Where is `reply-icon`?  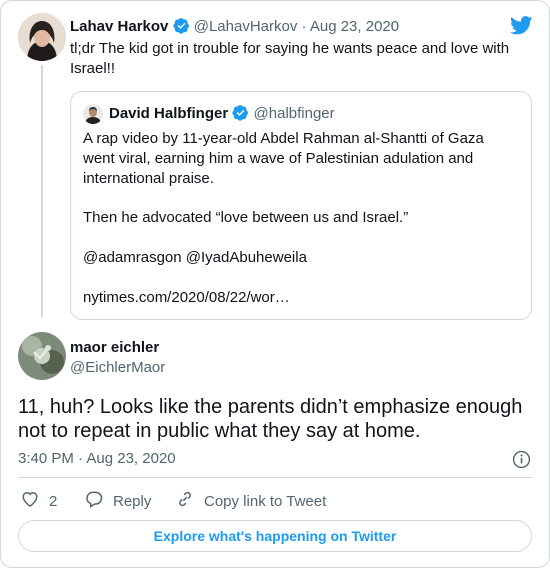
reply-icon is located at coordinates (94, 501).